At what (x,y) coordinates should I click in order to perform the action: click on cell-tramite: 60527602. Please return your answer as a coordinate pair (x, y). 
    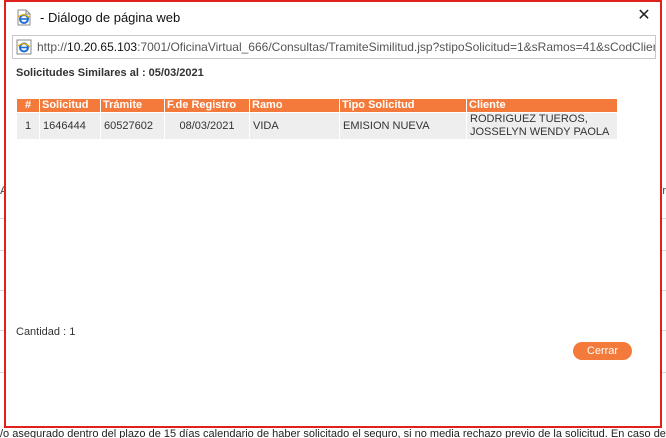
    Looking at the image, I should click on (132, 126).